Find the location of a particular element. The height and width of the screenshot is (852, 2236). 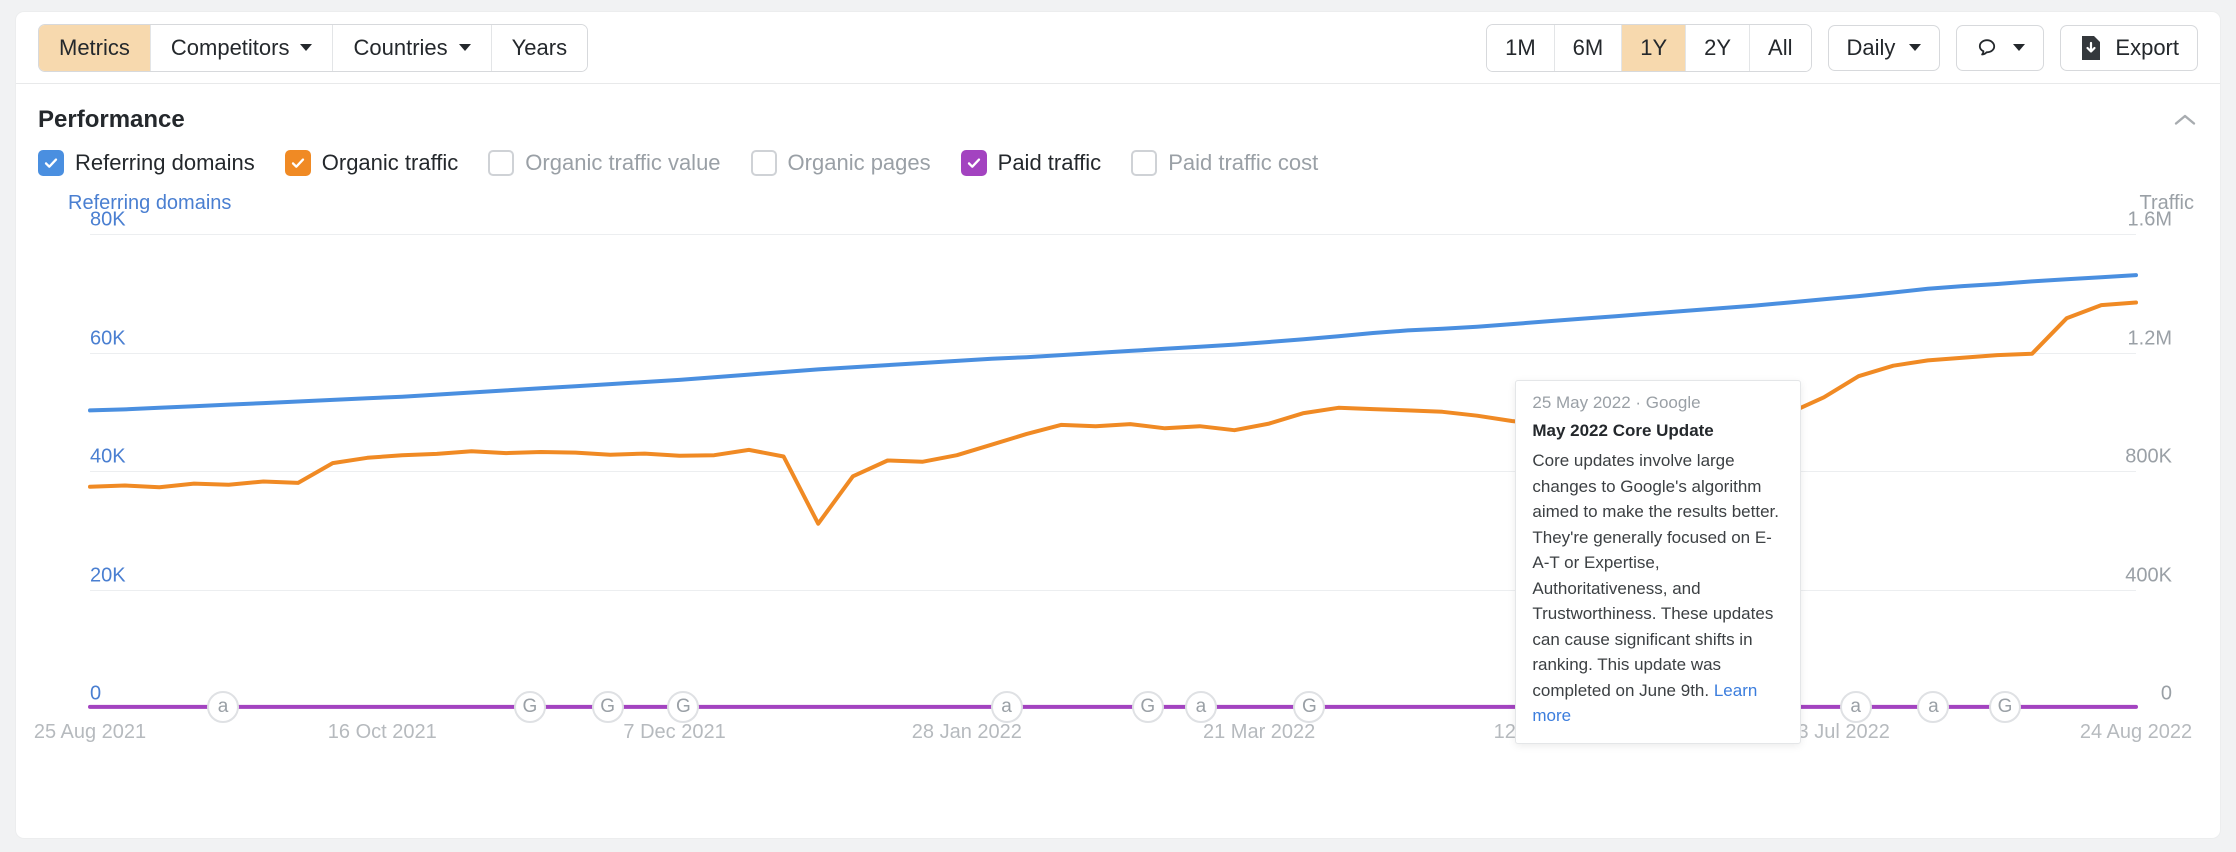

range-2y-label: 2Y is located at coordinates (1718, 47).